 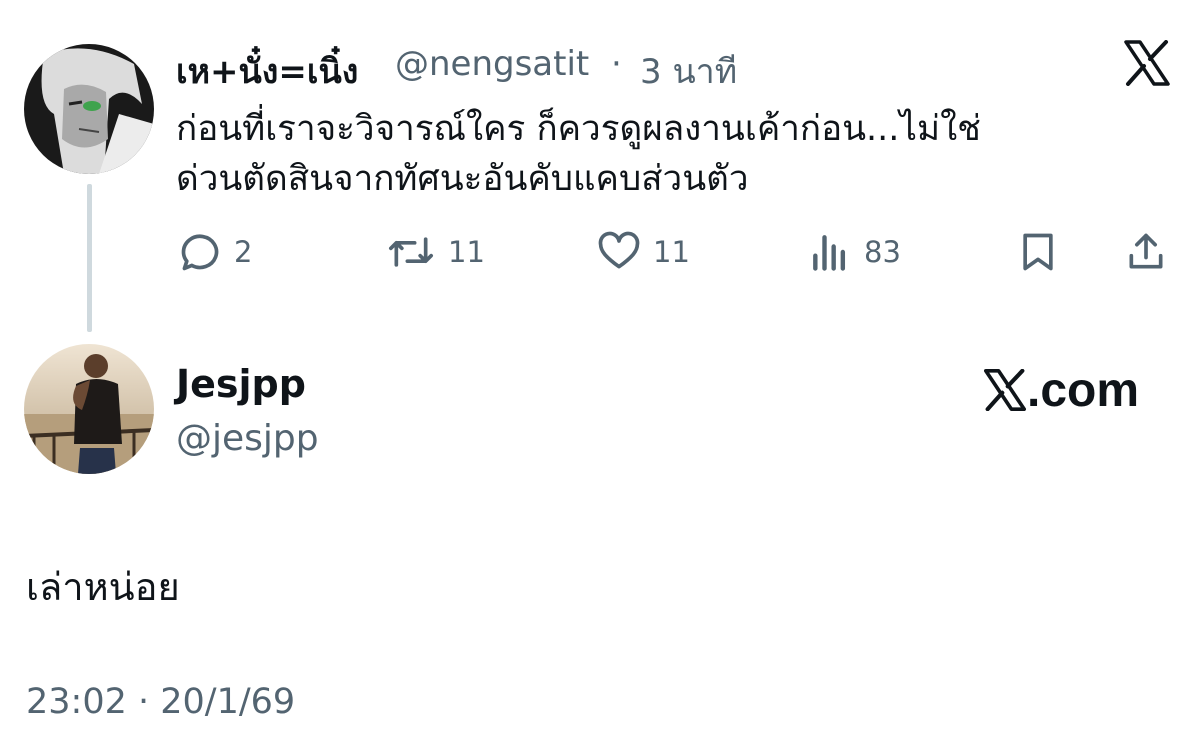 I want to click on repost-button: 11, so click(x=435, y=252).